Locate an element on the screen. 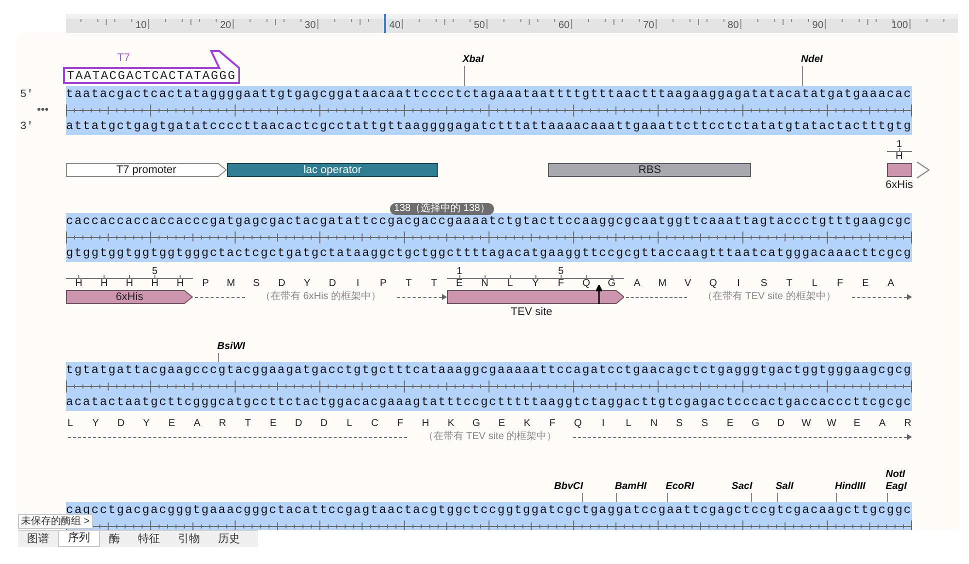 This screenshot has height=564, width=969. strand-label: 5′ is located at coordinates (27, 95).